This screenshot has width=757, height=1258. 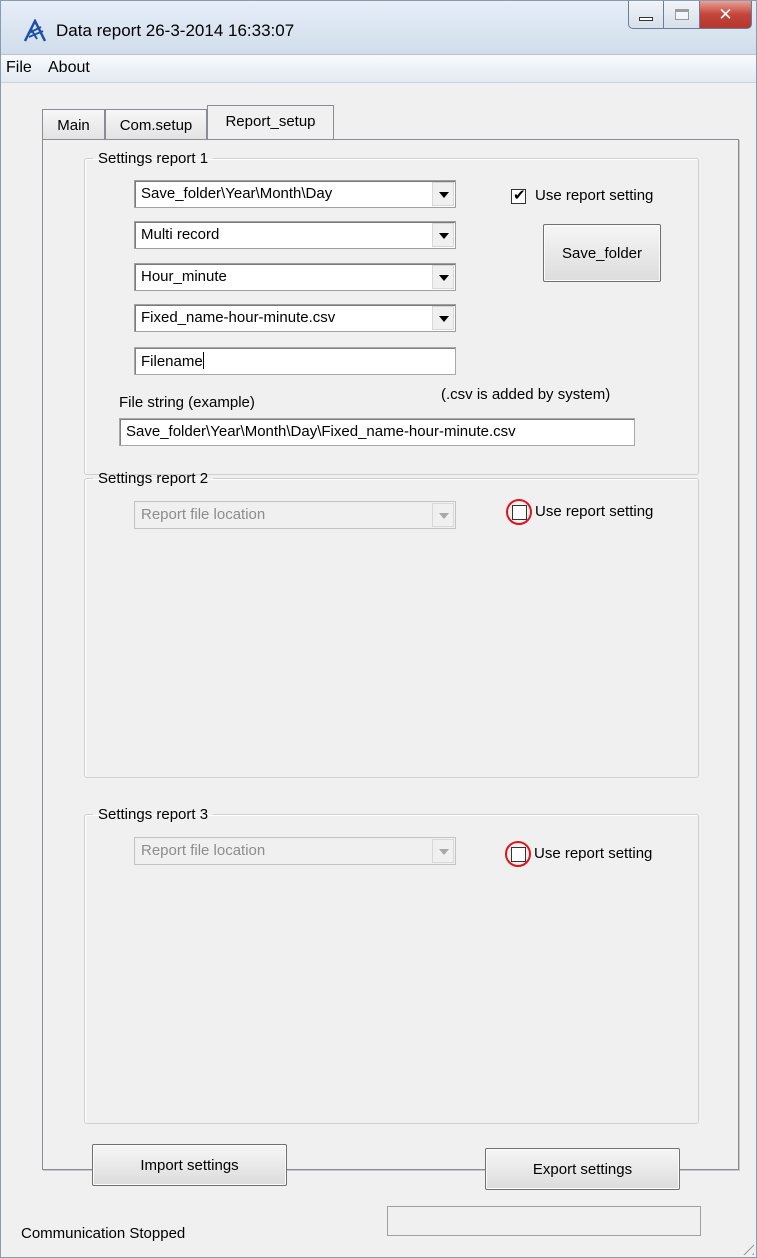 What do you see at coordinates (172, 361) in the screenshot?
I see `report1-filename-value: Filename` at bounding box center [172, 361].